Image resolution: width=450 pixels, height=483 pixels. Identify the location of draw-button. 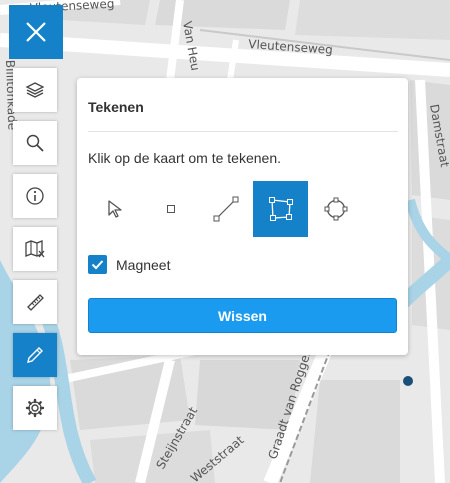
(35, 355).